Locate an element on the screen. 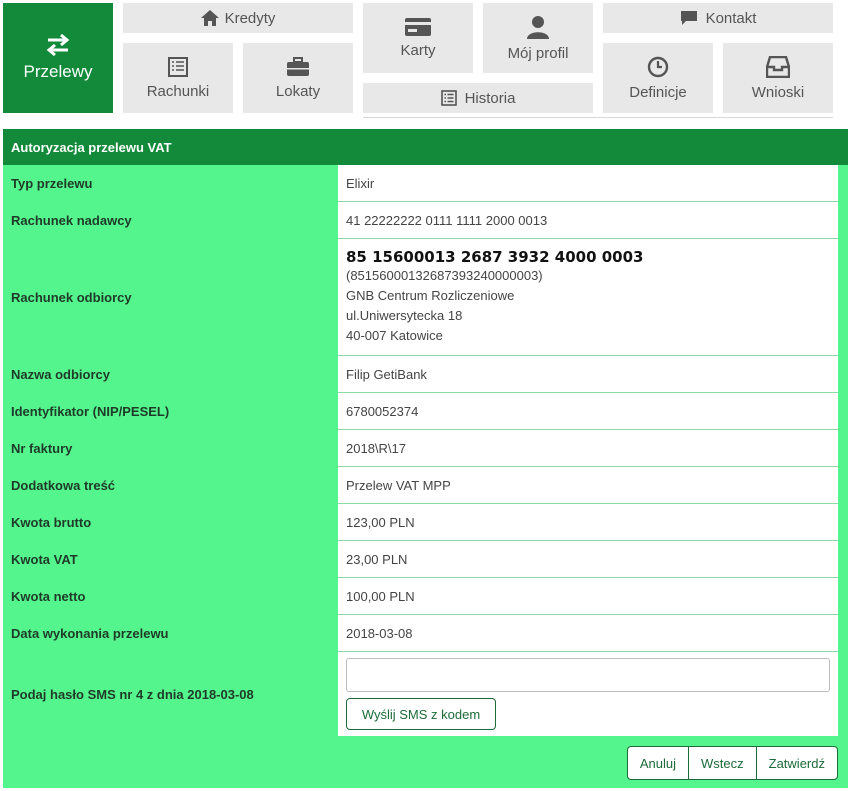 This screenshot has width=853, height=791. row-label: Dodatkowa treść is located at coordinates (63, 485).